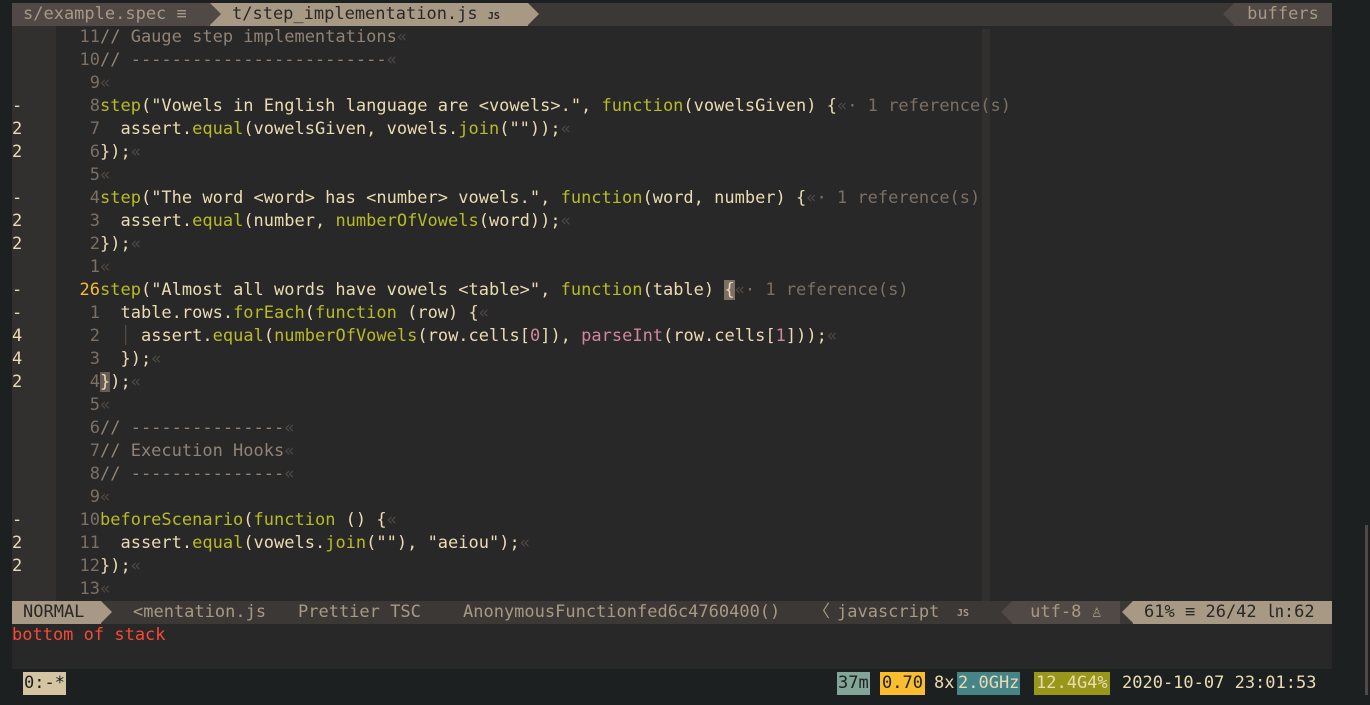 The height and width of the screenshot is (705, 1370). I want to click on code-token: table.rows., so click(167, 313).